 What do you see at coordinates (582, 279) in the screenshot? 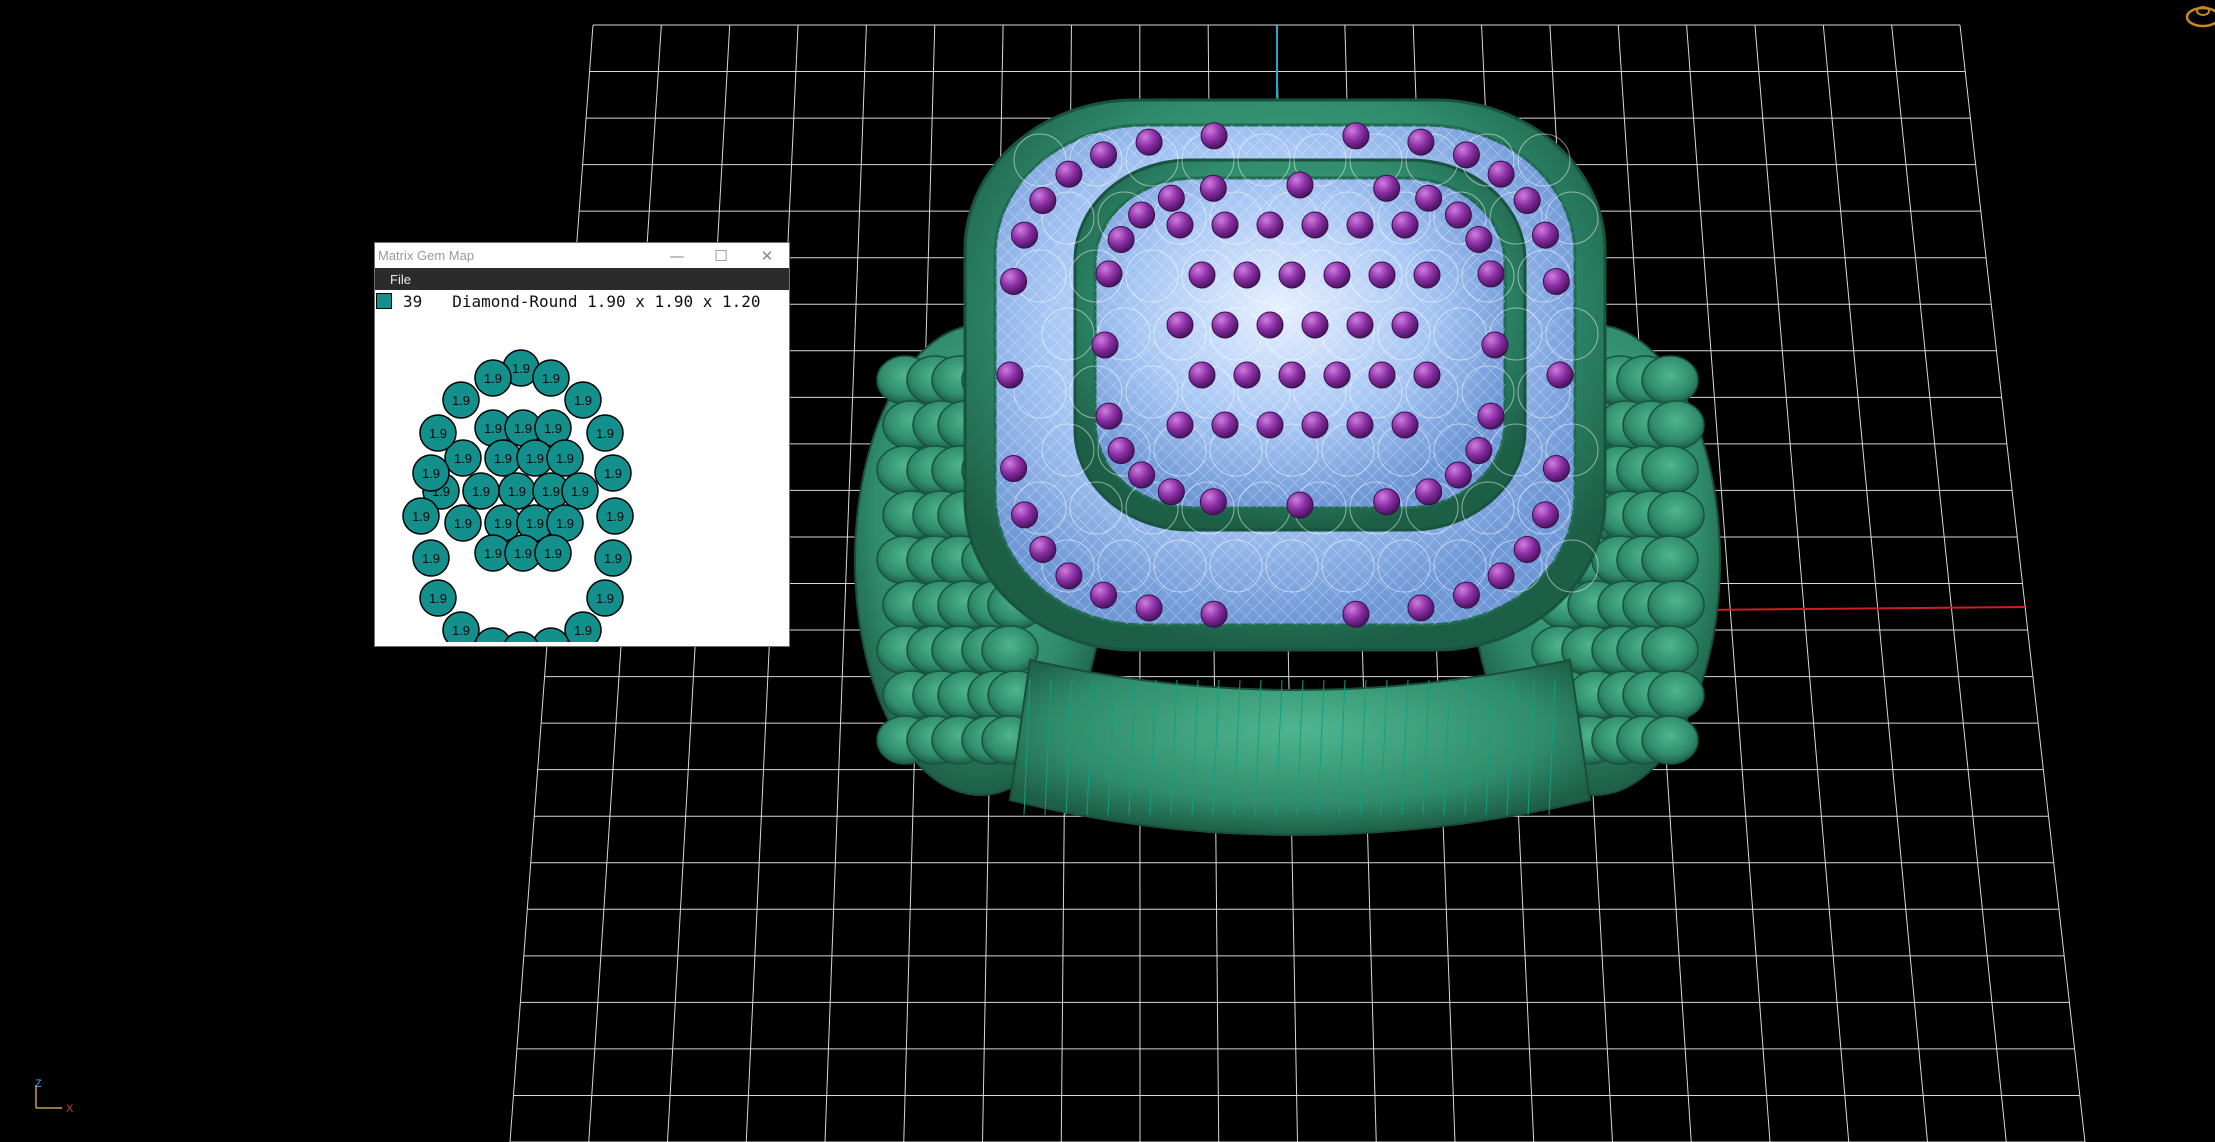
I see `menu-bar: File` at bounding box center [582, 279].